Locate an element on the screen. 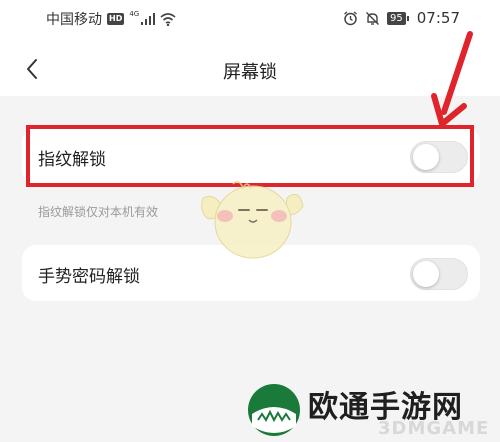 The width and height of the screenshot is (500, 442). nav-bar: 屏幕锁 is located at coordinates (250, 69).